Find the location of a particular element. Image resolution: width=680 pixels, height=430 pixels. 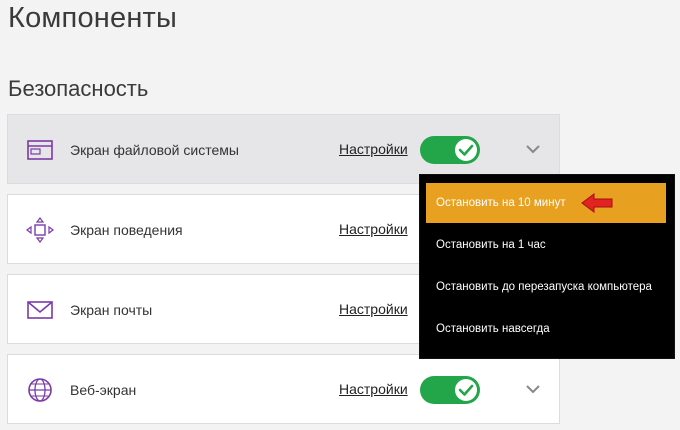

page-title: Компоненты is located at coordinates (93, 18).